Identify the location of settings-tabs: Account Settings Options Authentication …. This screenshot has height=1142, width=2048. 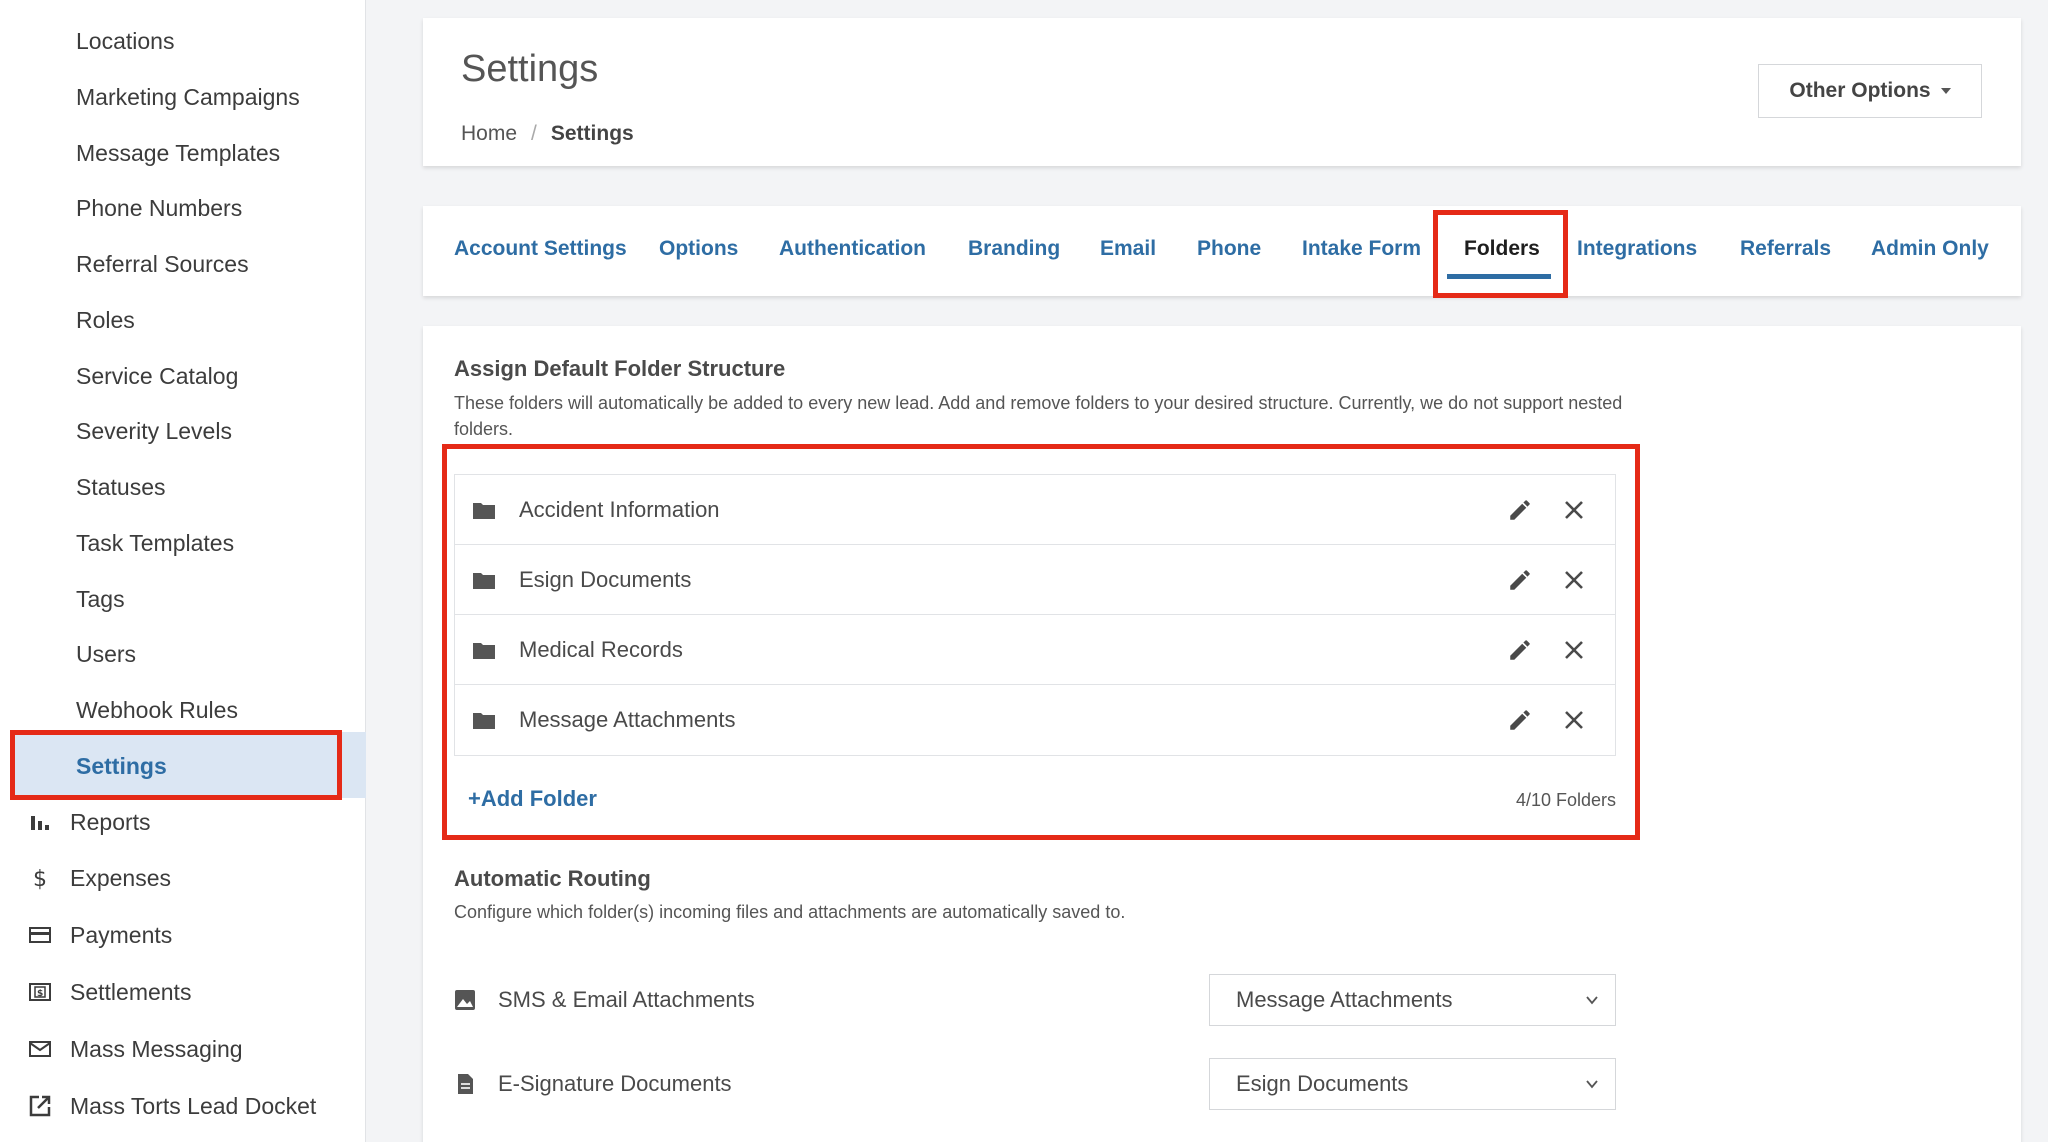
(1222, 251).